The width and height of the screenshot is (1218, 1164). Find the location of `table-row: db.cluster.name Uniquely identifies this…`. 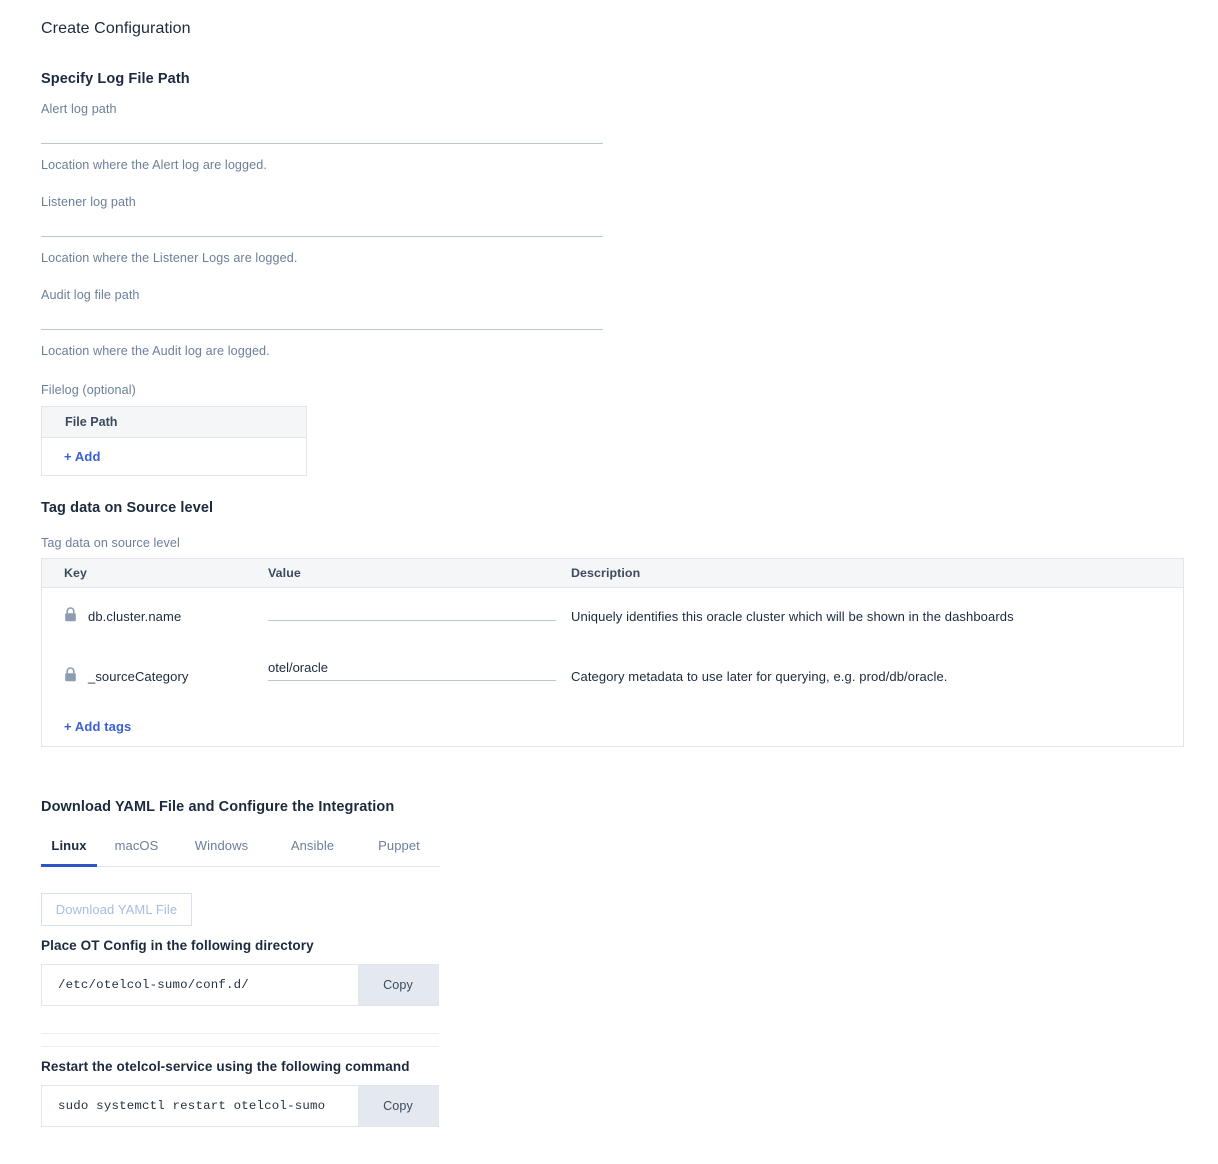

table-row: db.cluster.name Uniquely identifies this… is located at coordinates (612, 618).